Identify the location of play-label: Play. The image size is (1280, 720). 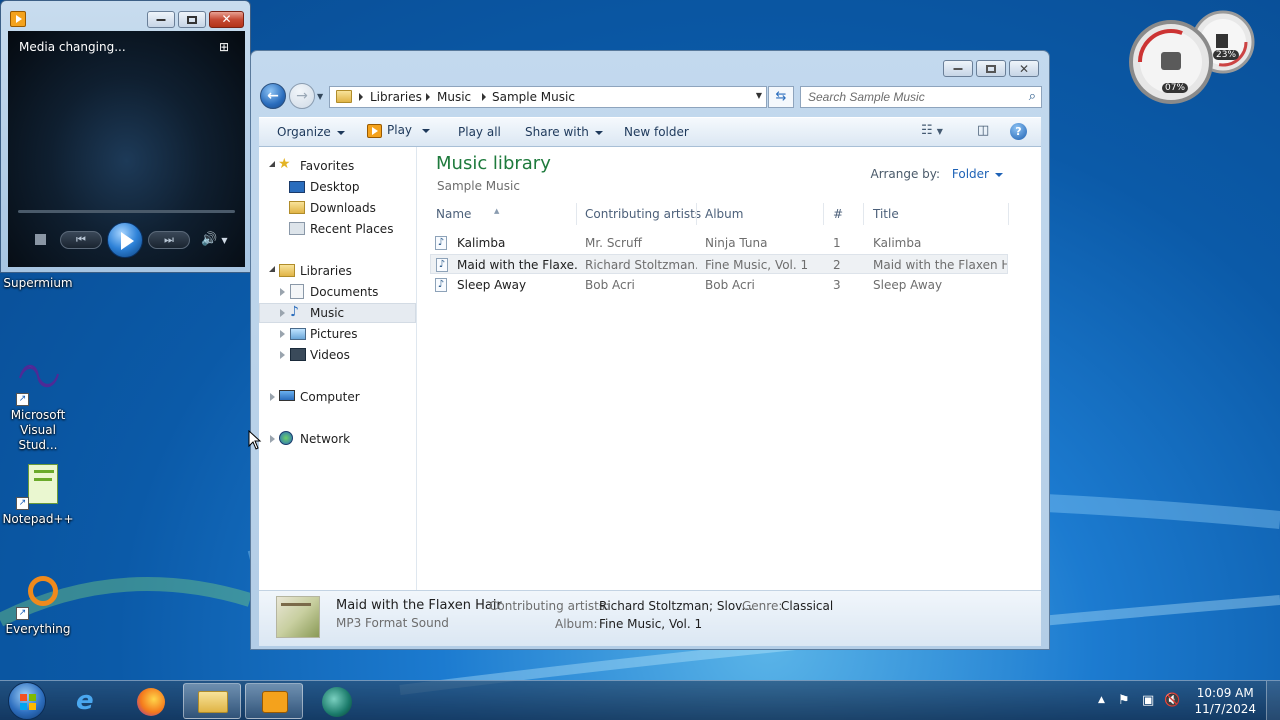
(400, 130).